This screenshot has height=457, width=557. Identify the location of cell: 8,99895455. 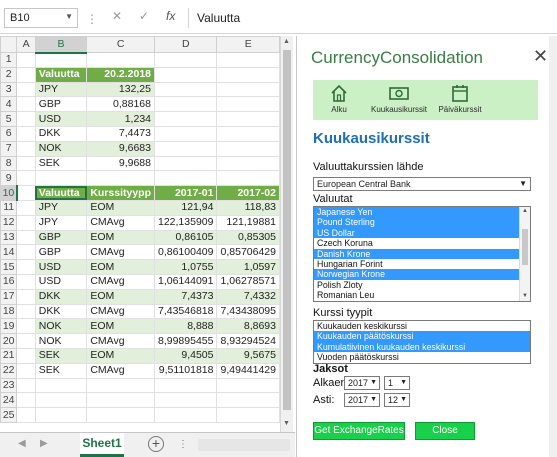
(185, 341).